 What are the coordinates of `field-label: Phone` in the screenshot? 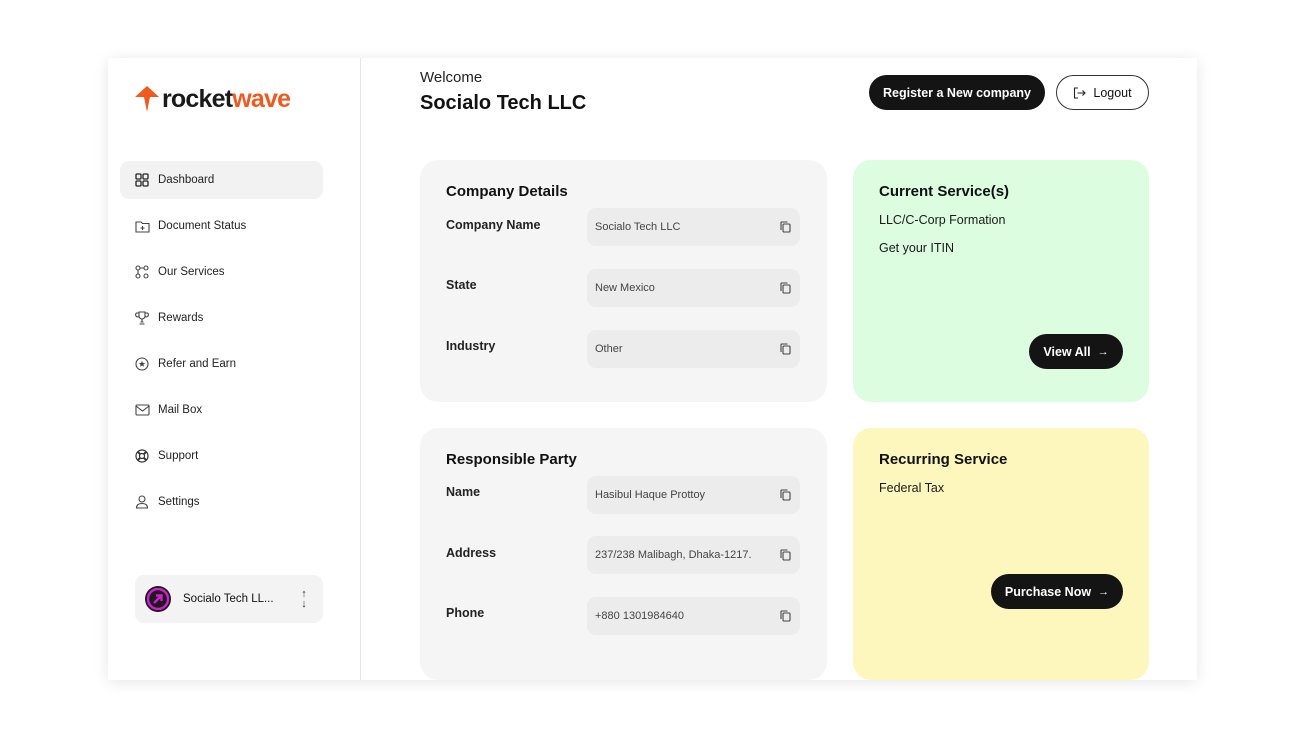 It's located at (465, 613).